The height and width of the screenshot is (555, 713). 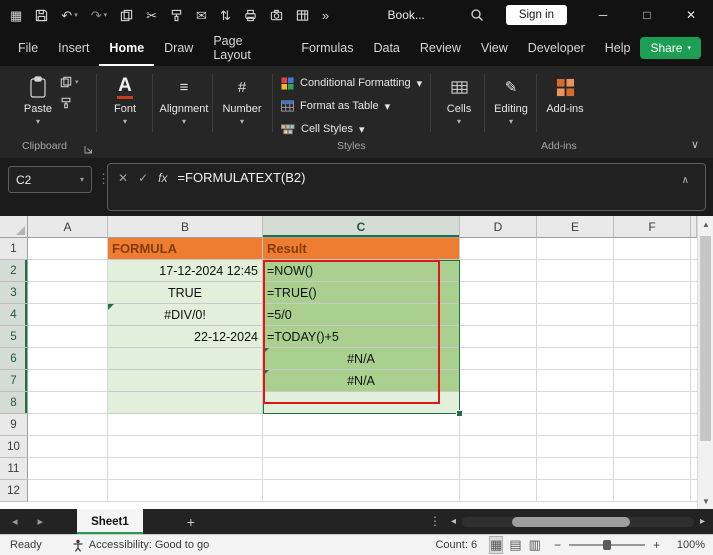 What do you see at coordinates (176, 15) in the screenshot?
I see `format-painter-icon` at bounding box center [176, 15].